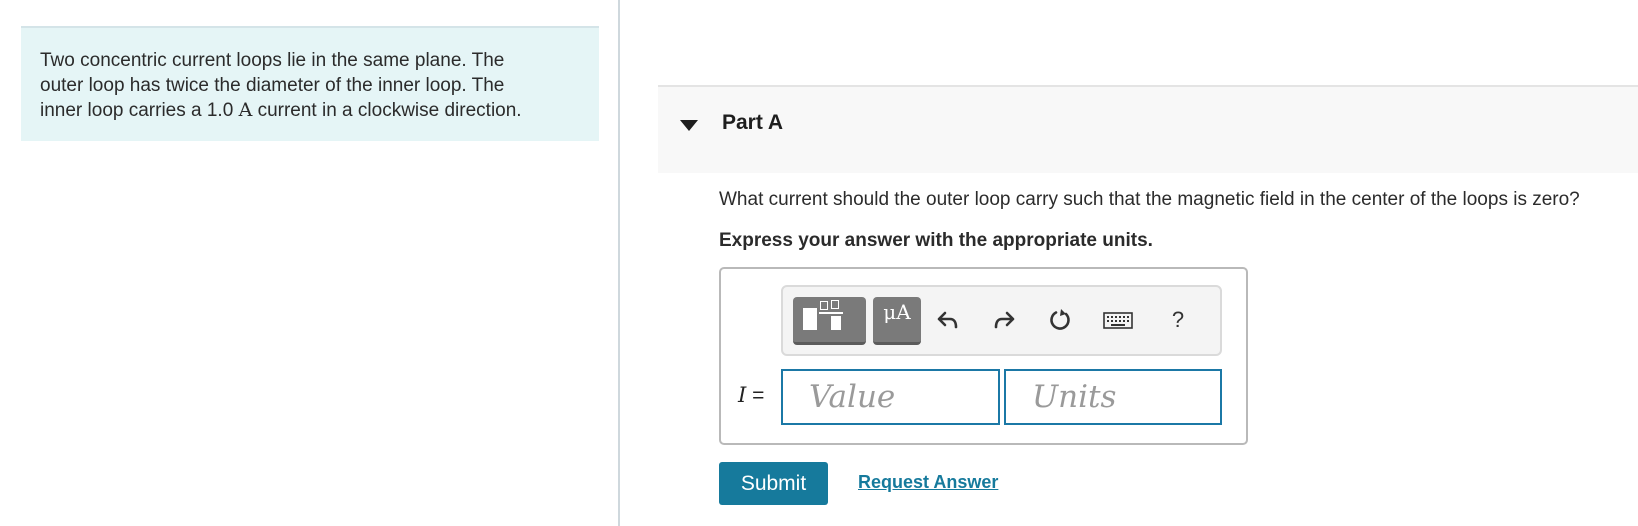  I want to click on intro-line-3-pre: inner loop carries a 1.0, so click(139, 110).